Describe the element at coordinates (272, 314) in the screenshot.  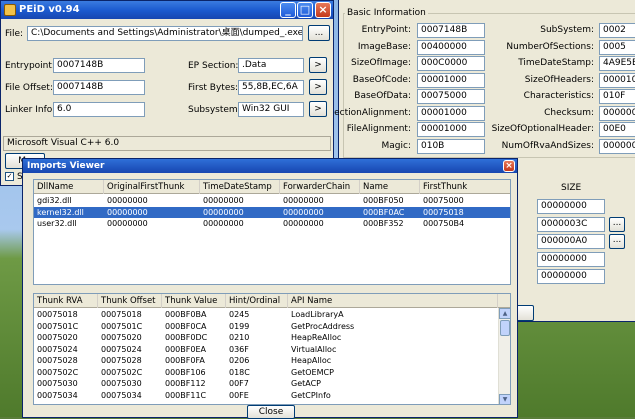
I see `table-row: 00075018 00075018 000BF0BA 0245 LoadLibraryA` at that location.